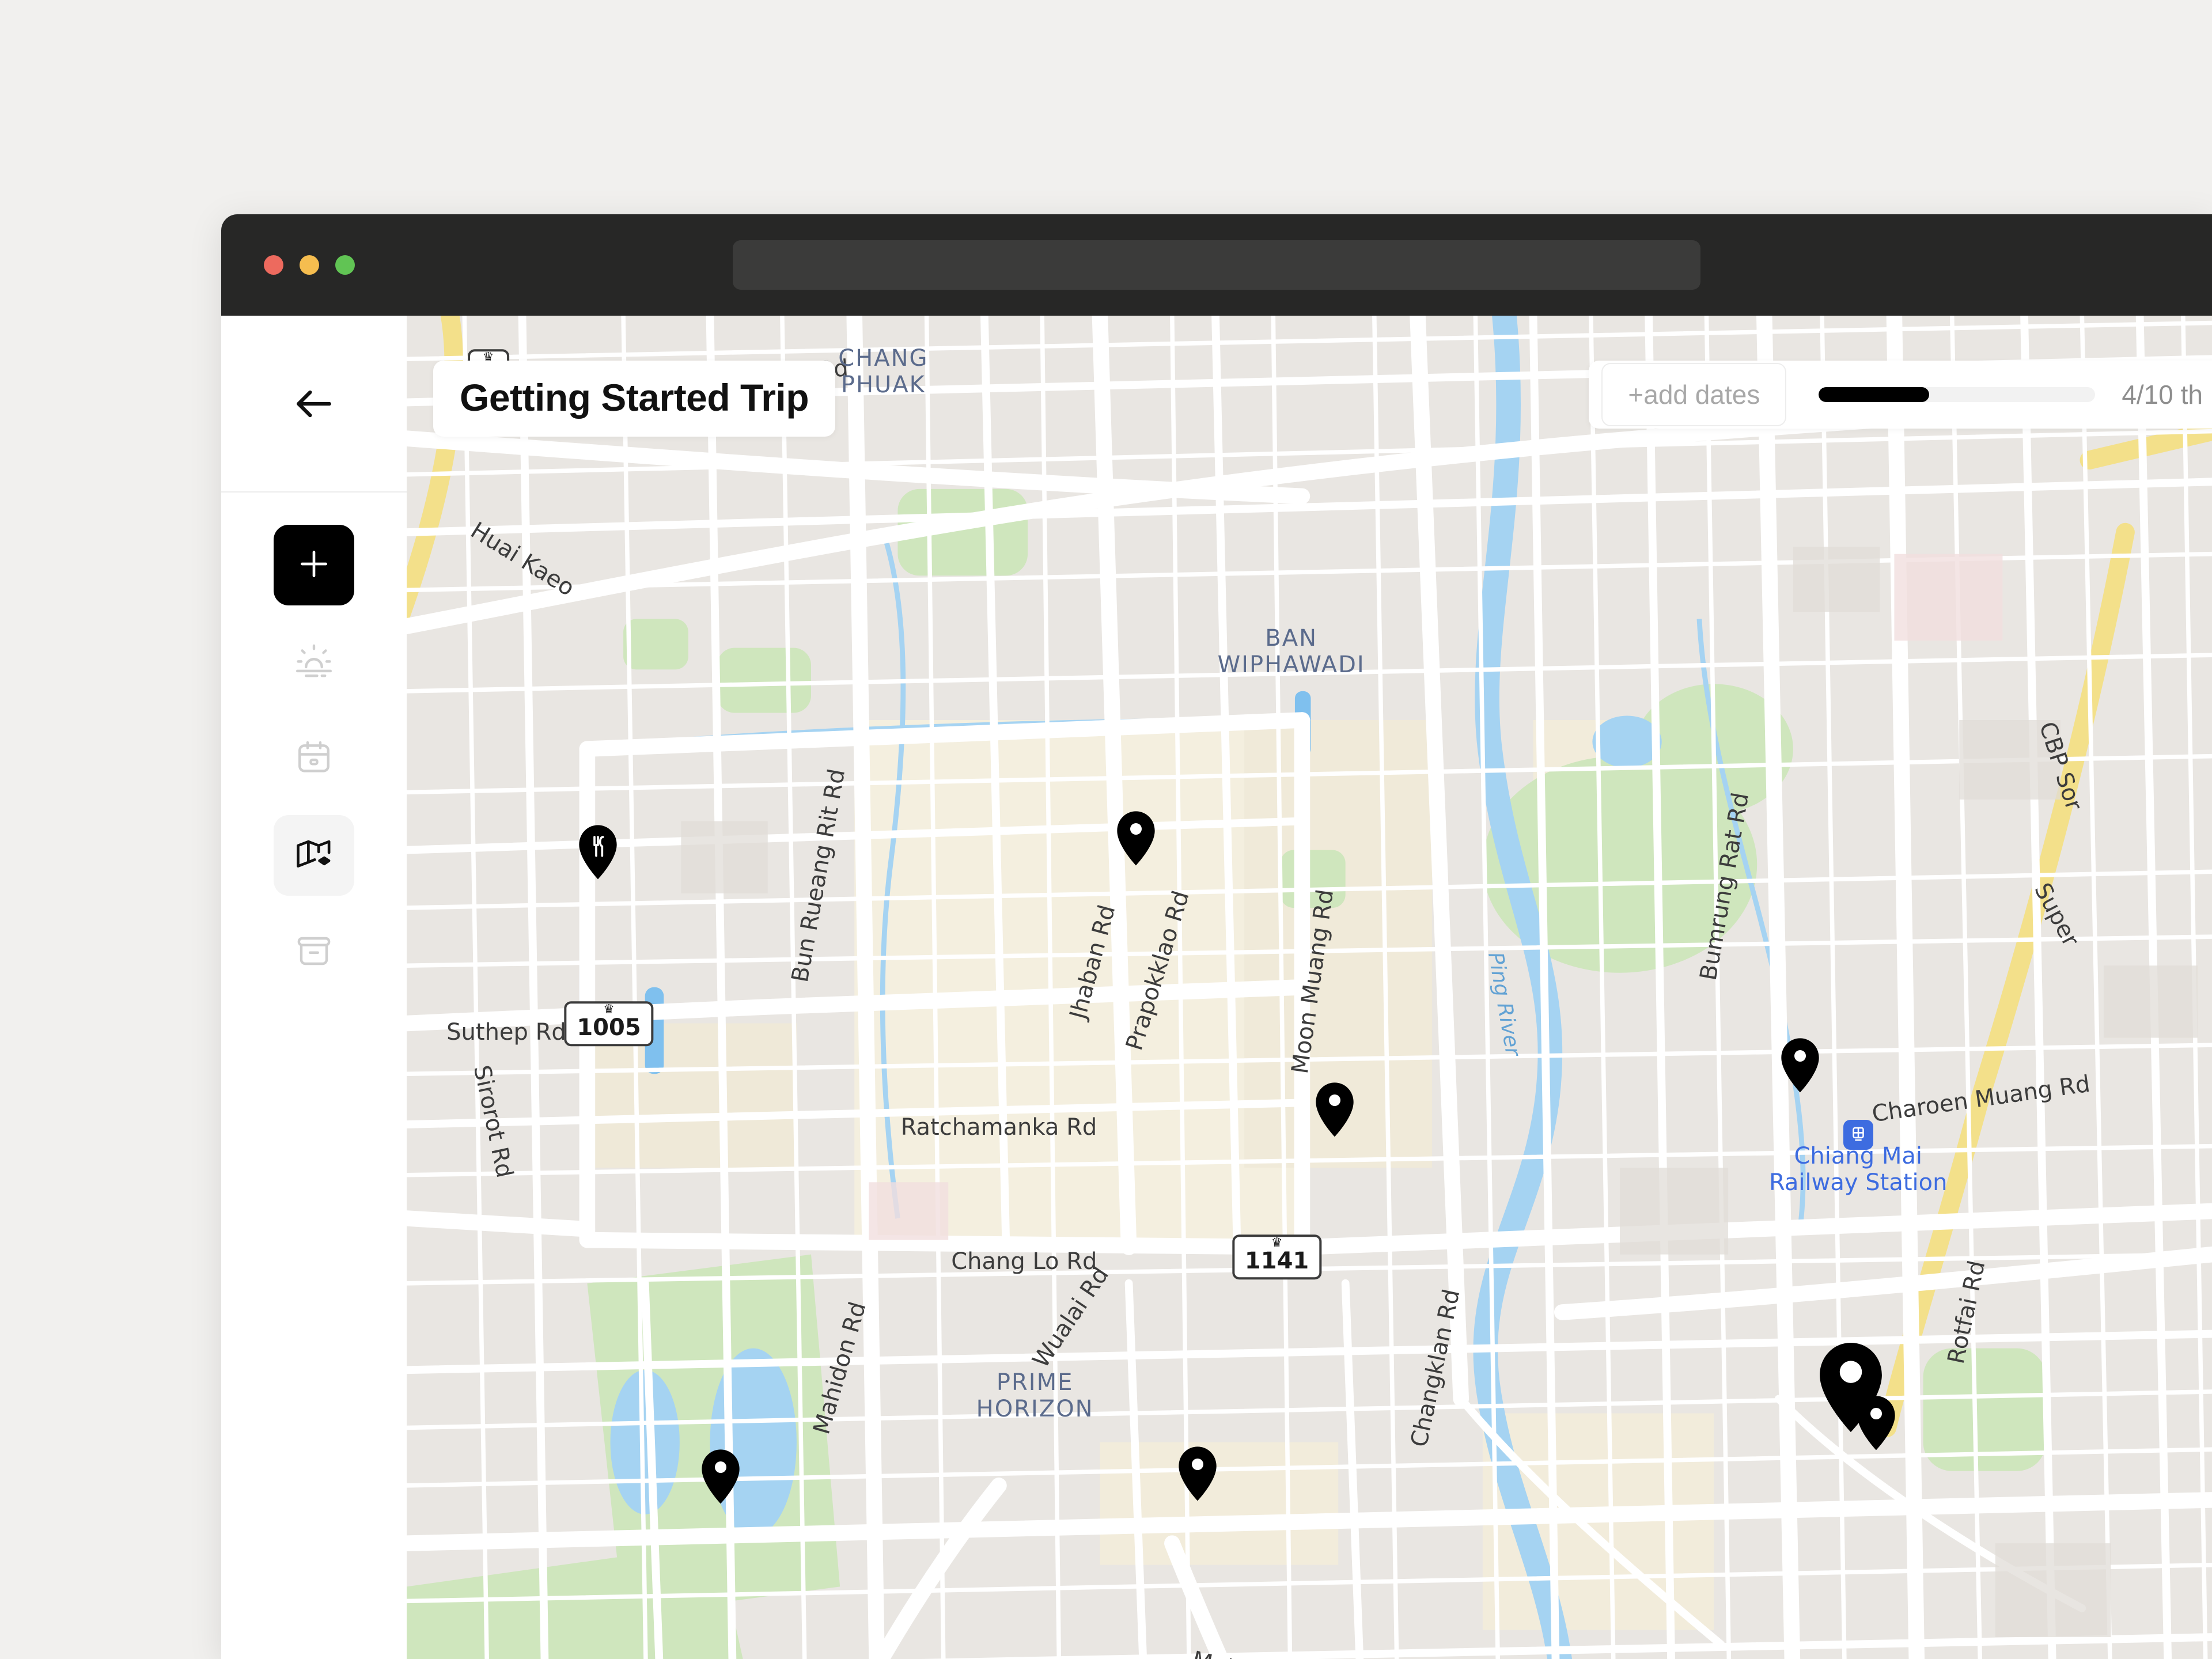 The width and height of the screenshot is (2212, 1659). I want to click on sidebar-item-add, so click(314, 565).